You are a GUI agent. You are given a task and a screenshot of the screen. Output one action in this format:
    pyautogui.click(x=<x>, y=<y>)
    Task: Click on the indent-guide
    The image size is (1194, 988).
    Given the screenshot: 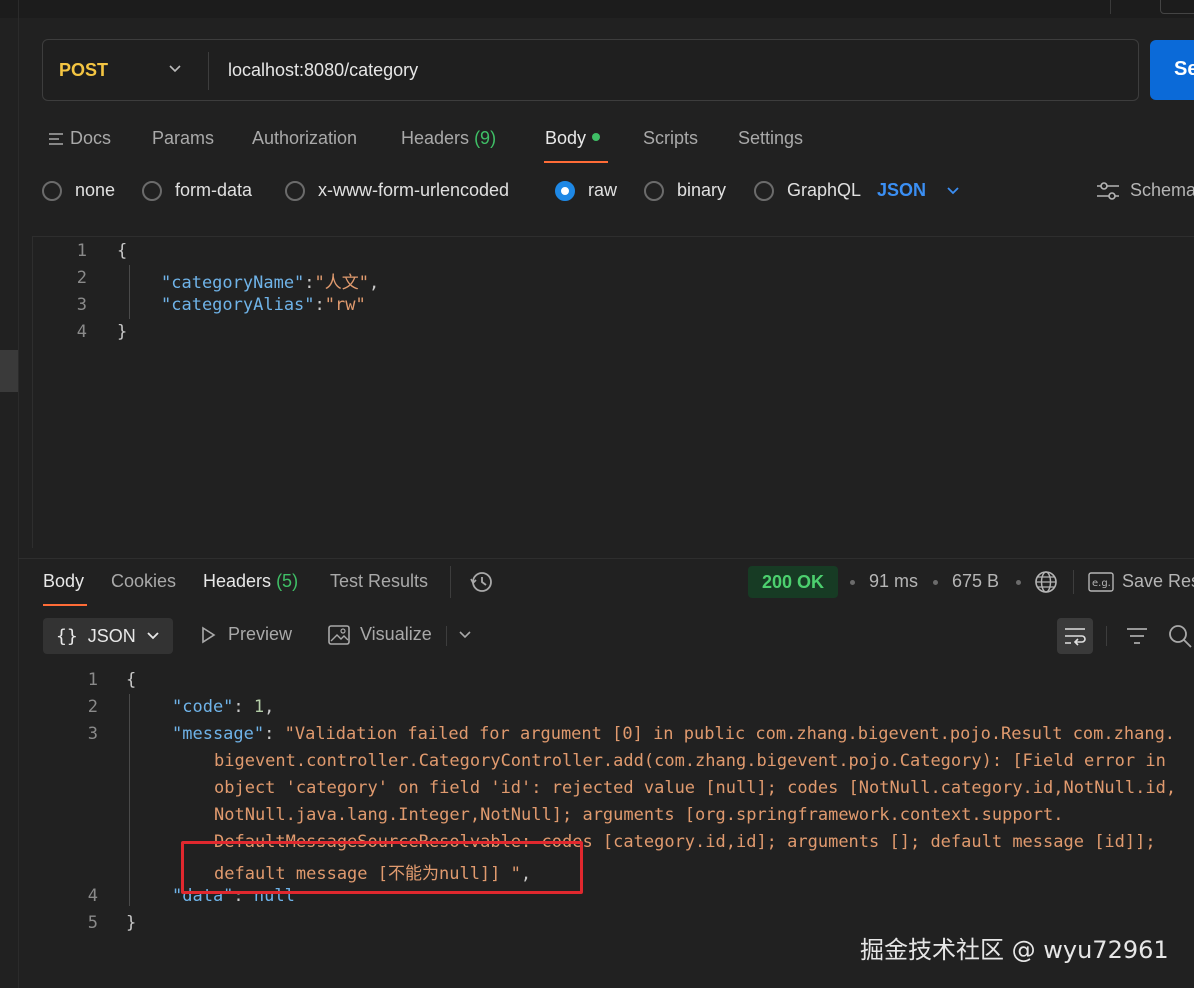 What is the action you would take?
    pyautogui.click(x=129, y=292)
    